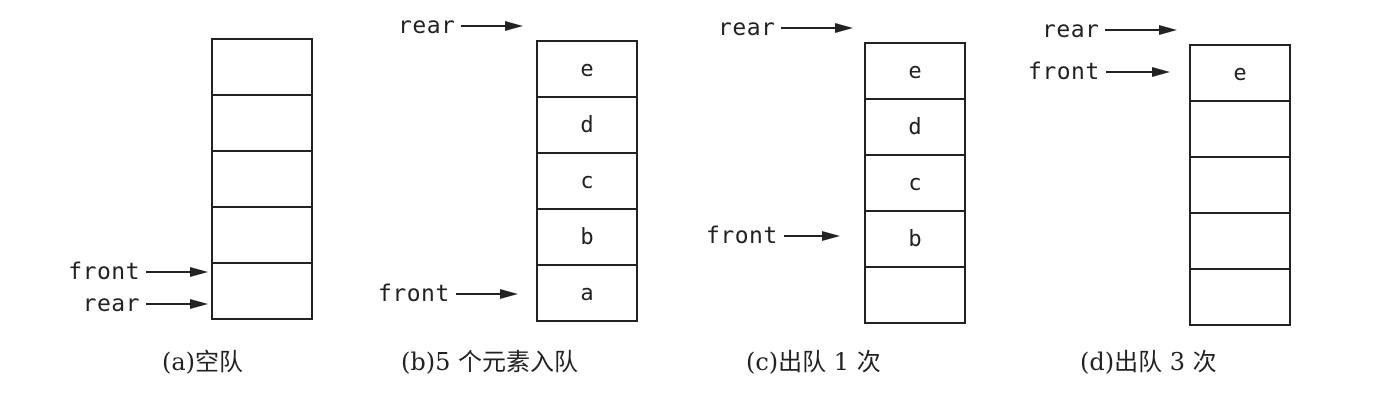  I want to click on panel-caption: (c)出队 1 次, so click(813, 362).